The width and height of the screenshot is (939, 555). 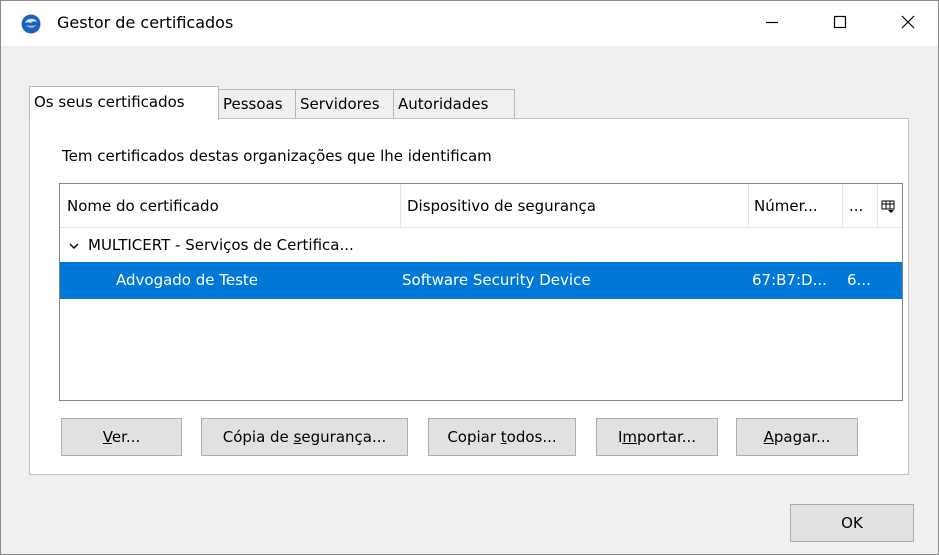 I want to click on cell-security-device: Software Security Device, so click(x=496, y=280).